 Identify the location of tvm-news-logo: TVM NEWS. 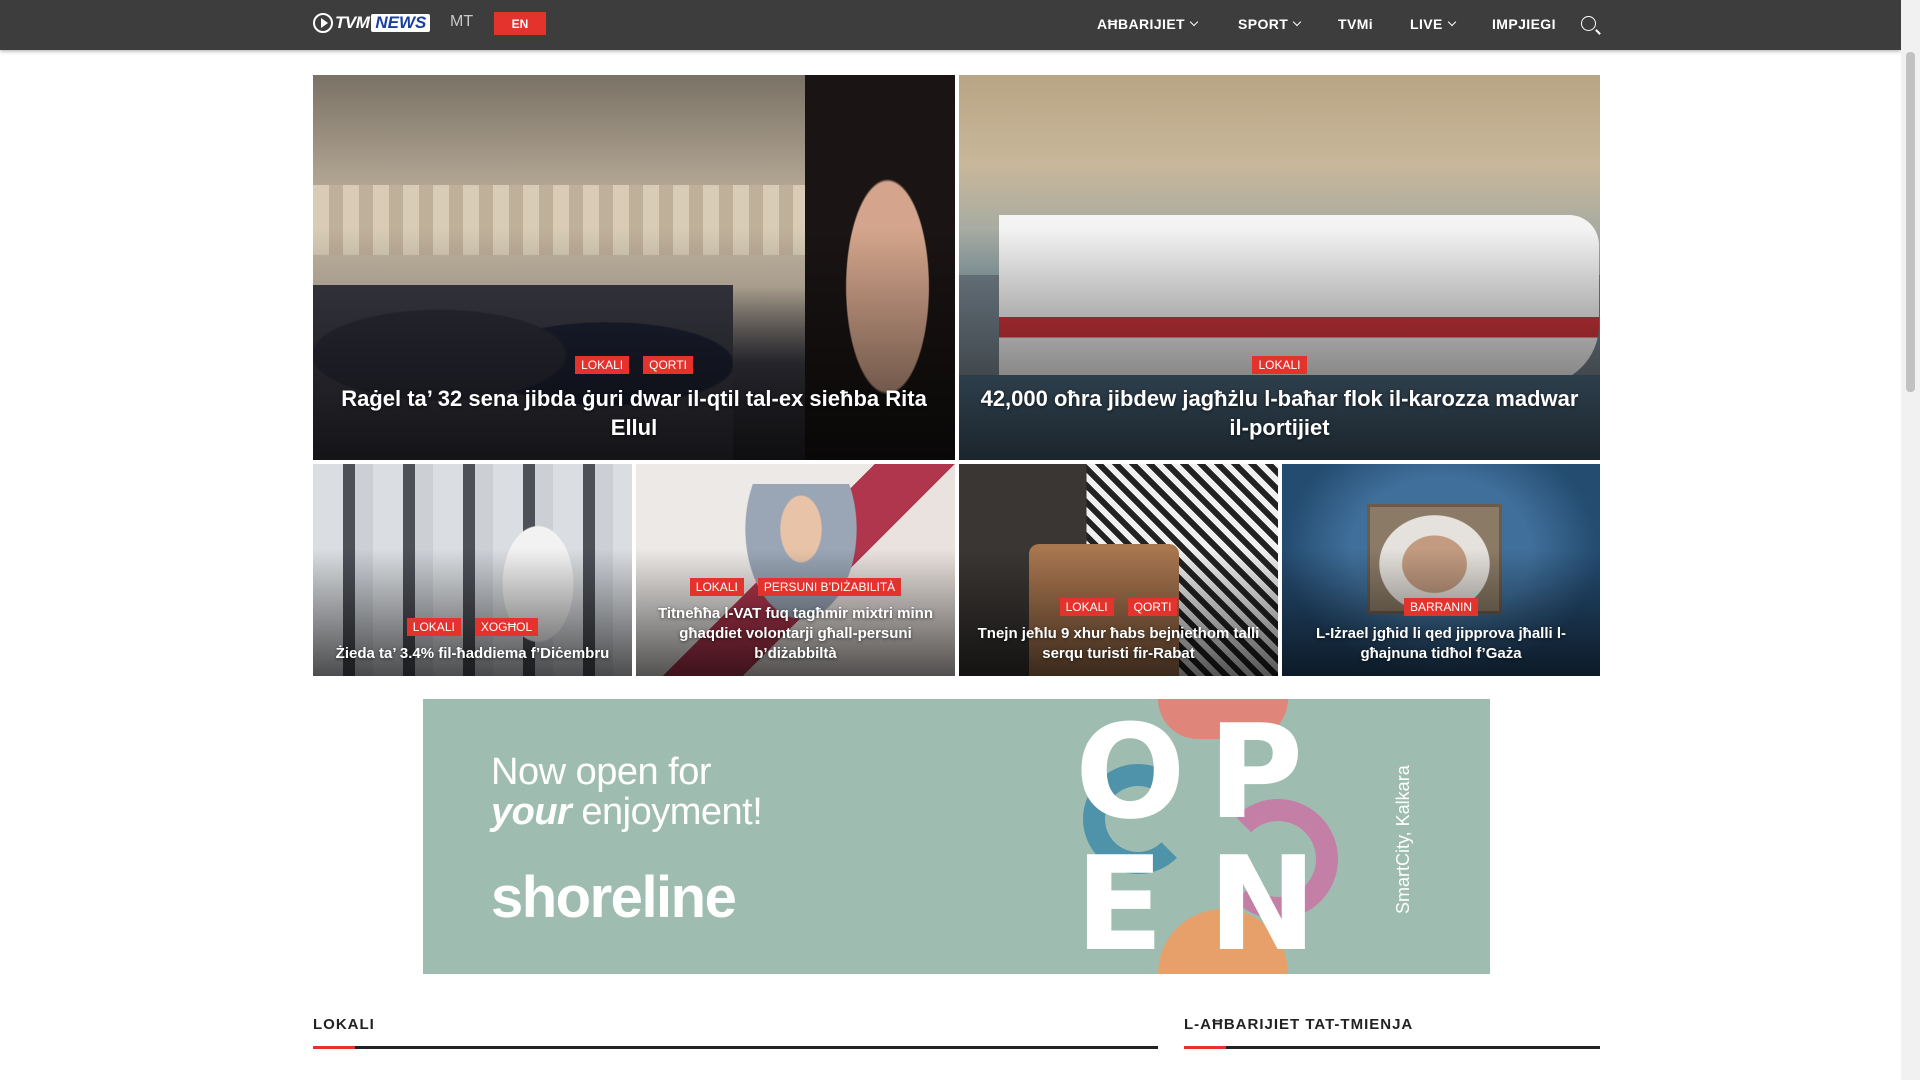
(379, 23).